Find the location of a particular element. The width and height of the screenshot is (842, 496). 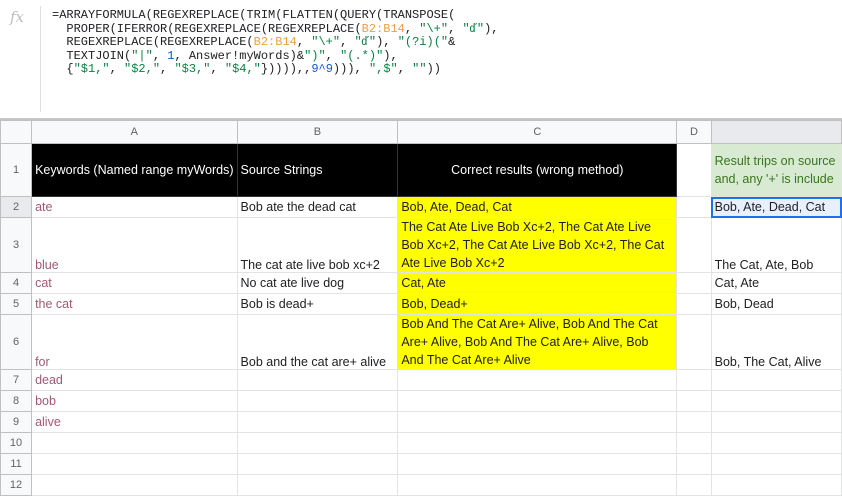

row-header-10: 10 is located at coordinates (16, 443).